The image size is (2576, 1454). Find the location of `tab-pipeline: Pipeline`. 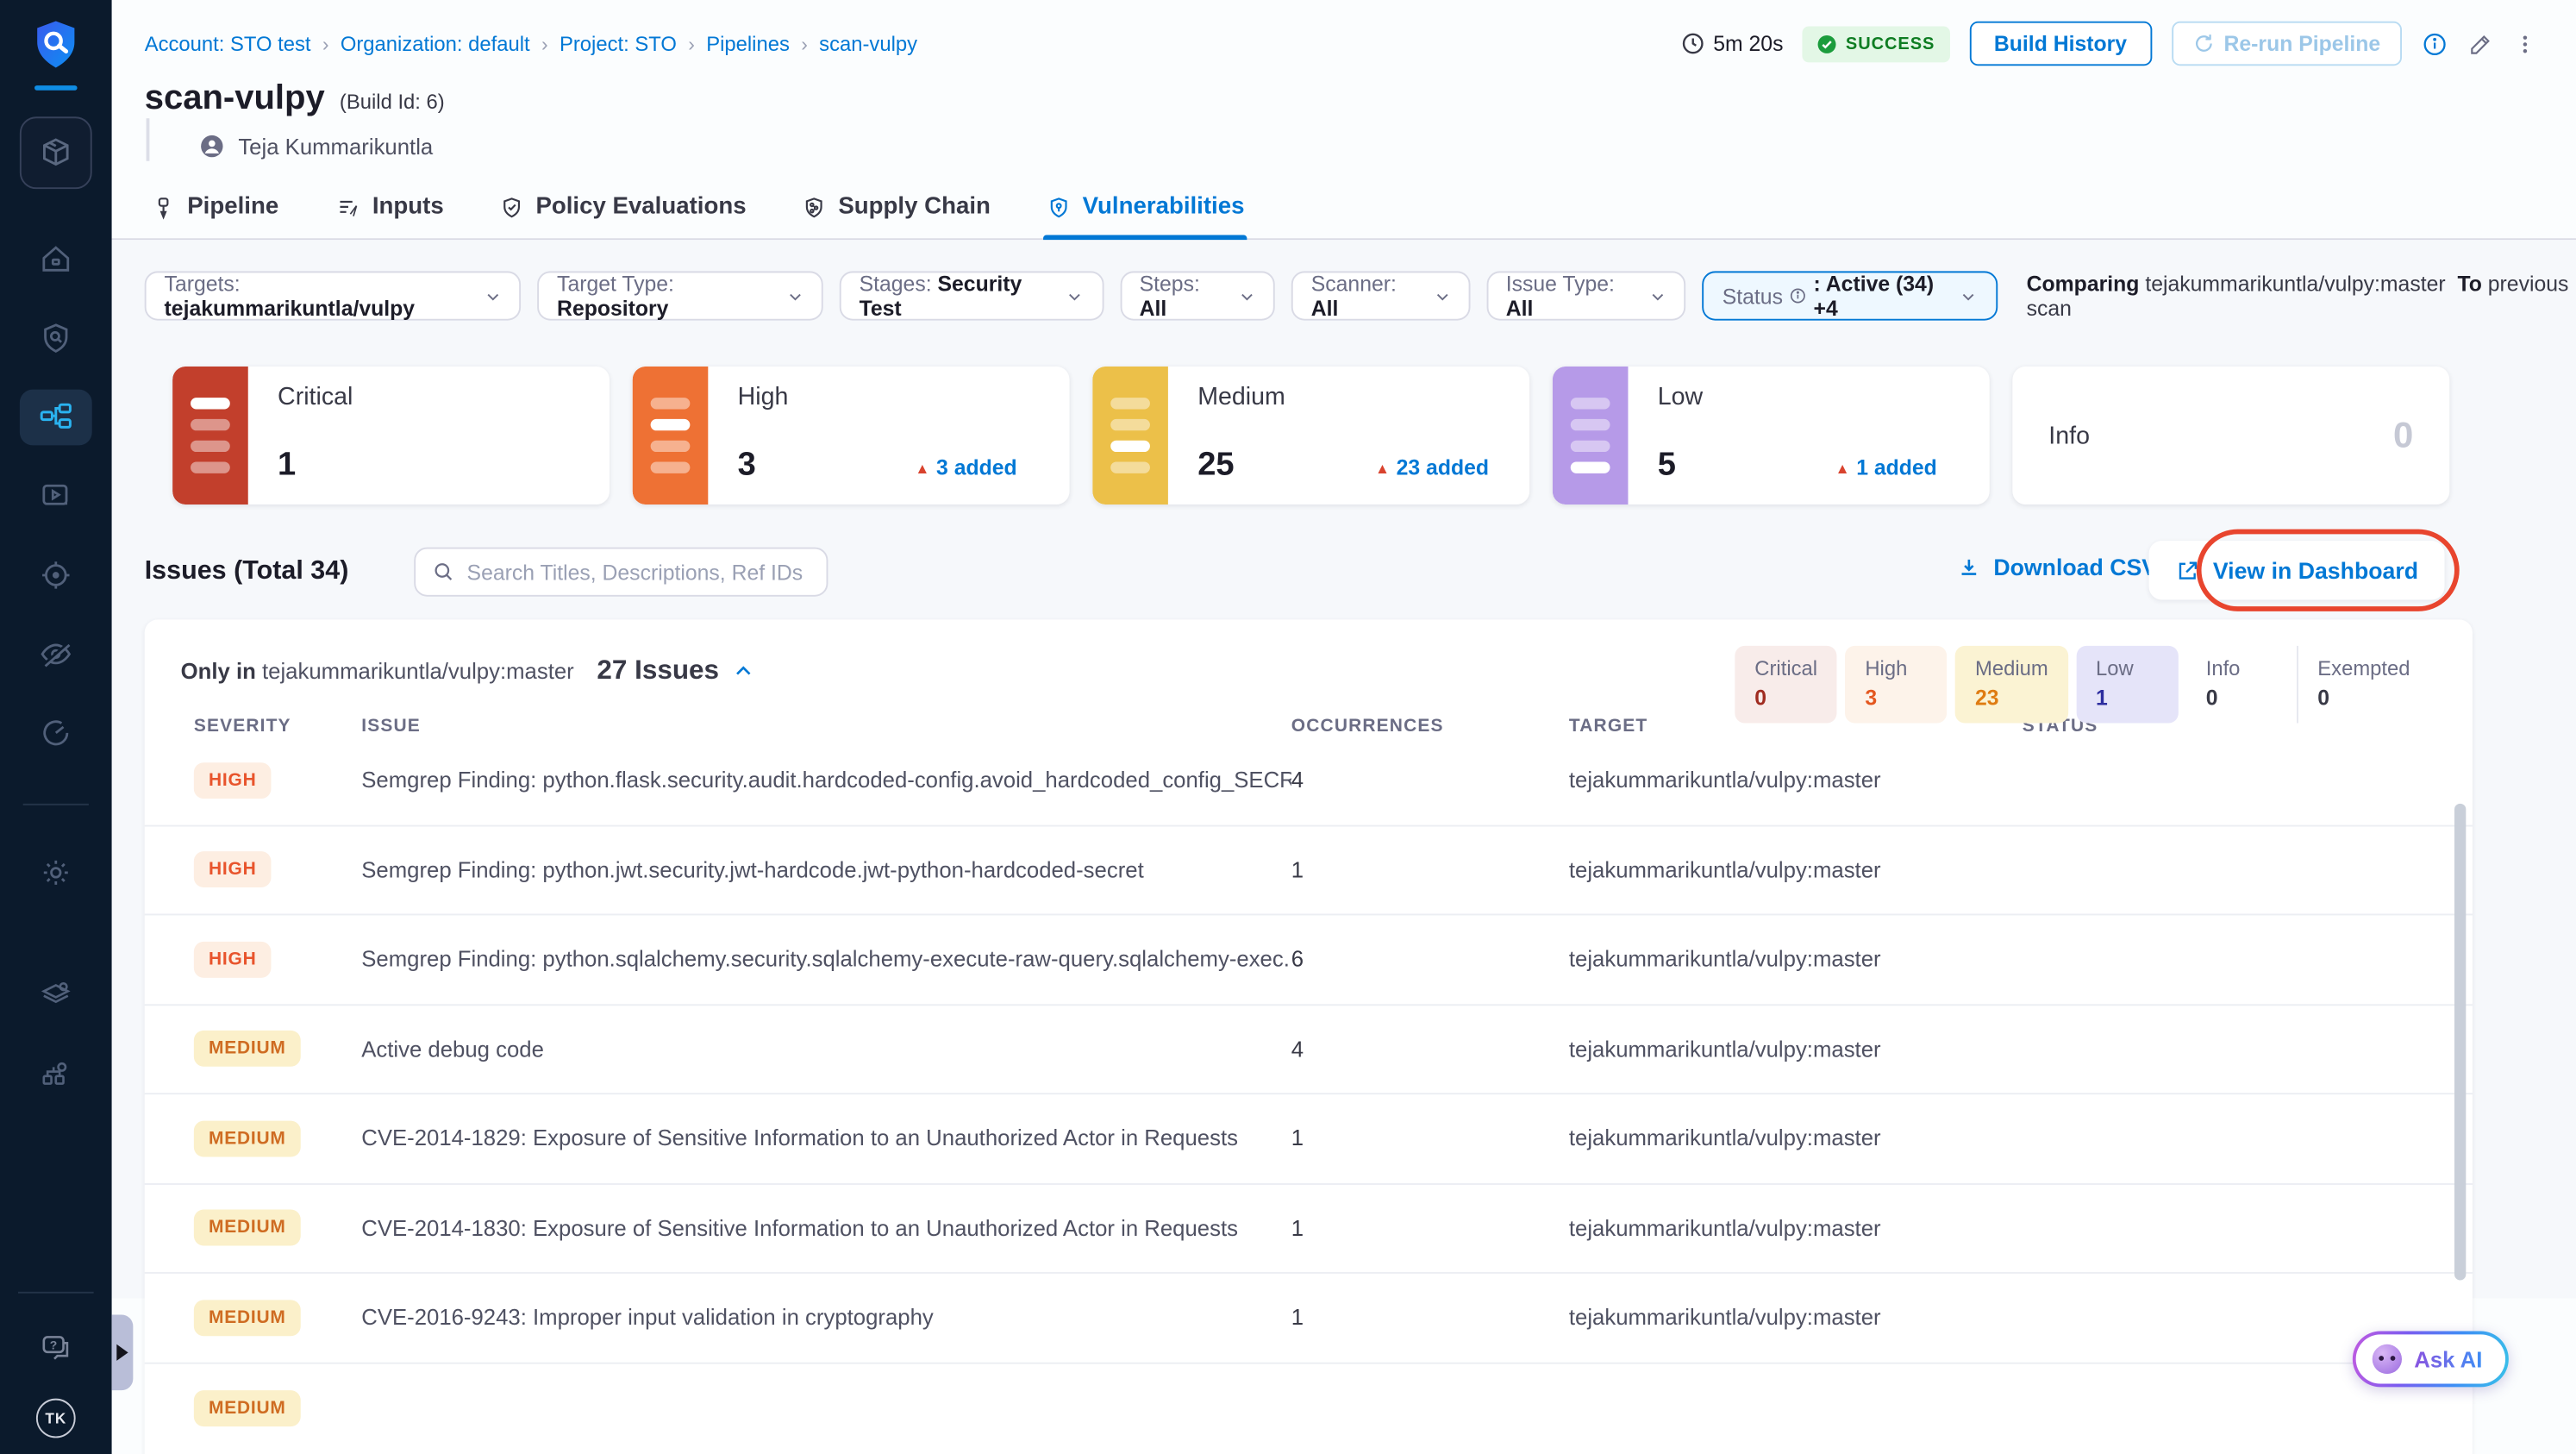

tab-pipeline: Pipeline is located at coordinates (215, 210).